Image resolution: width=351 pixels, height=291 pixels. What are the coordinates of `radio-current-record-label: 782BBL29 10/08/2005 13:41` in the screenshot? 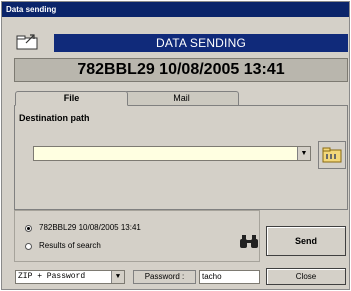 It's located at (90, 227).